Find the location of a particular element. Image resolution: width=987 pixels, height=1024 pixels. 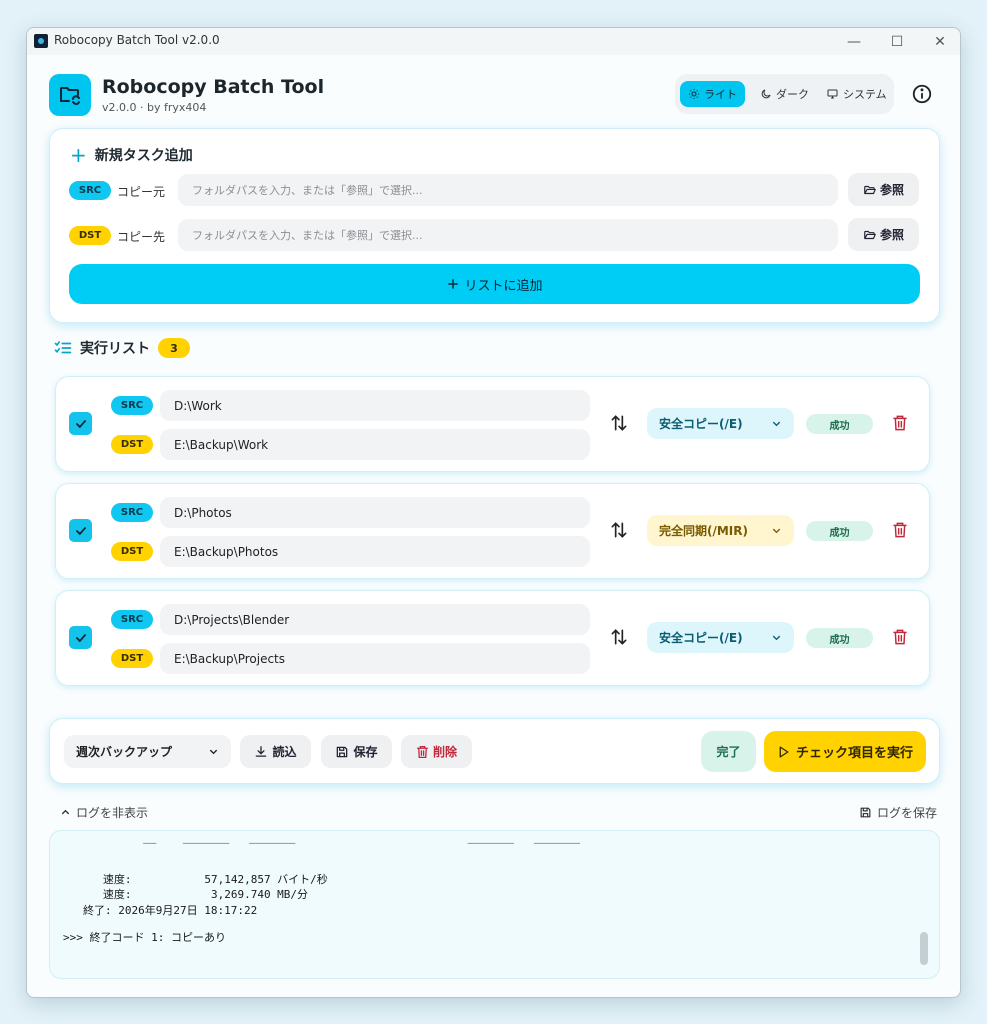

src-browse-button: 参照 is located at coordinates (883, 189).